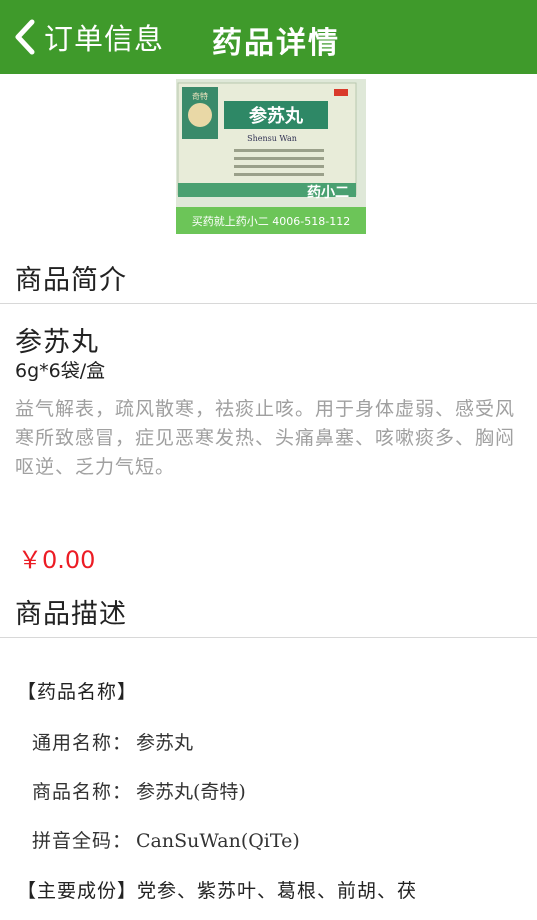  What do you see at coordinates (57, 560) in the screenshot?
I see `product-price: ￥0.00` at bounding box center [57, 560].